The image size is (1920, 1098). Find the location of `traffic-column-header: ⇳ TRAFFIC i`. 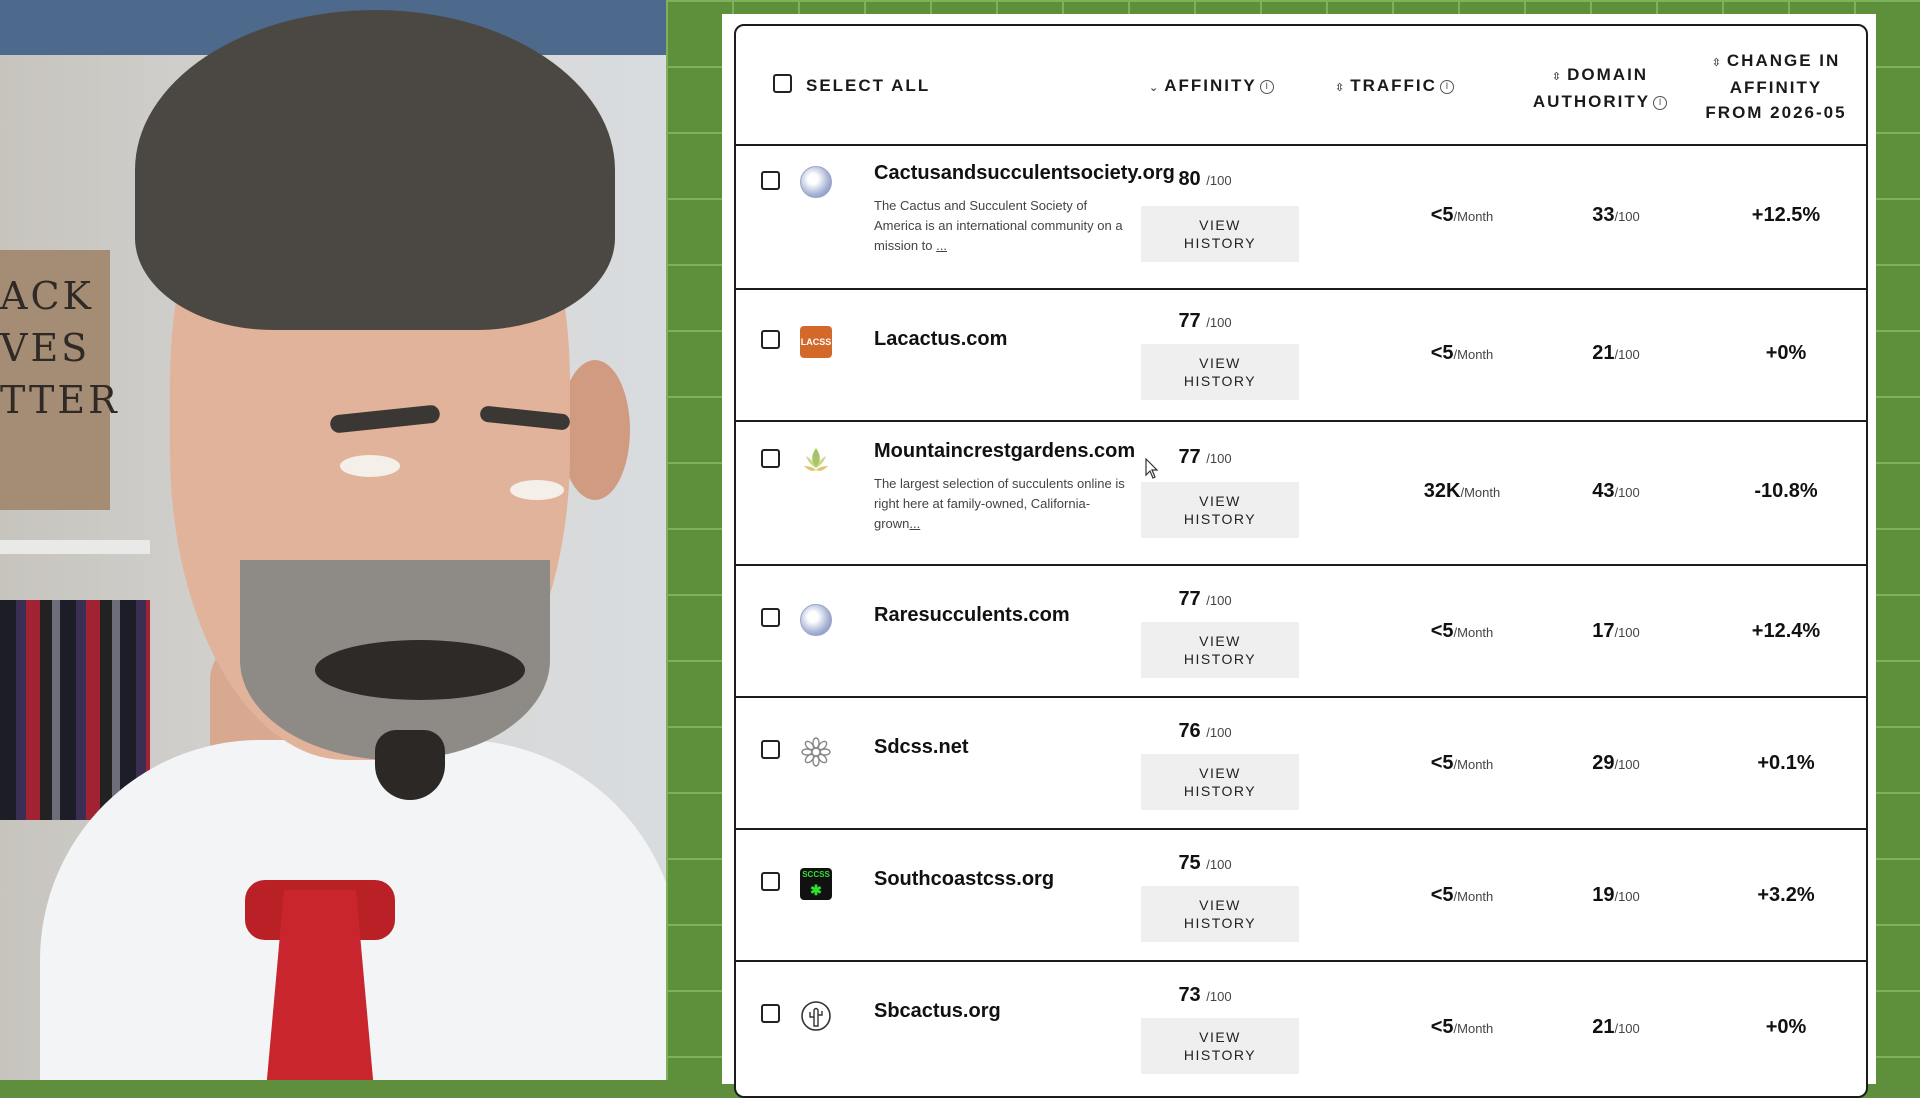

traffic-column-header: ⇳ TRAFFIC i is located at coordinates (1394, 86).